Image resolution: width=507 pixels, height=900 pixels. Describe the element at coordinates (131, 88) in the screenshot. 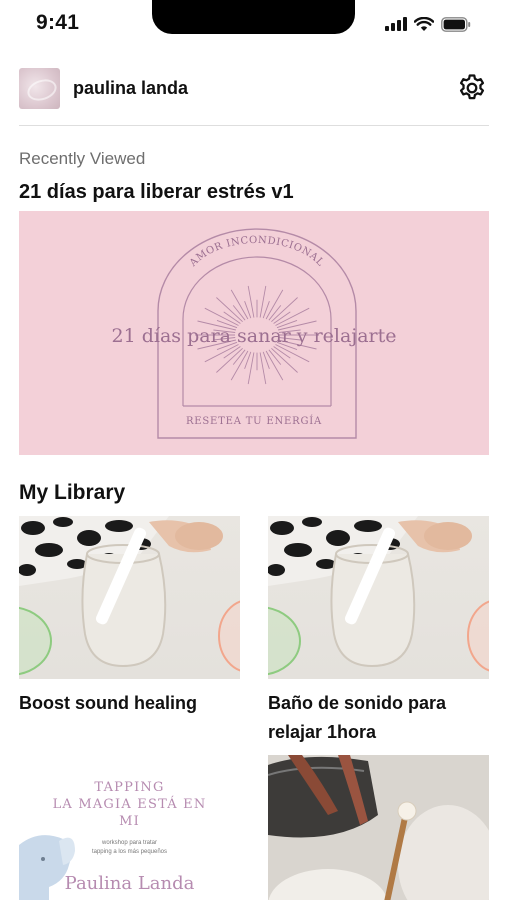

I see `user-name: paulina landa` at that location.